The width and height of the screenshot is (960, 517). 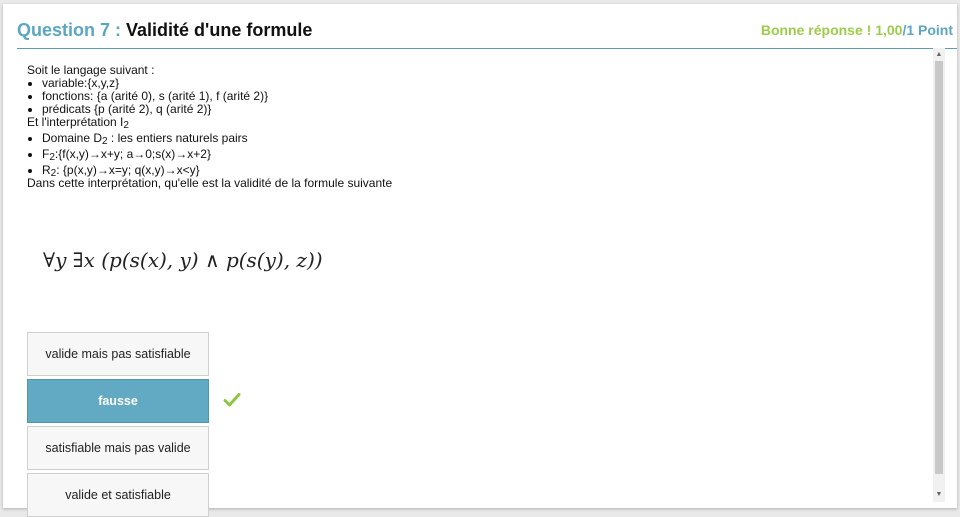 I want to click on formula: ∀y ∃x (p(s(x), y) ∧ p(s(y), z)), so click(x=183, y=260).